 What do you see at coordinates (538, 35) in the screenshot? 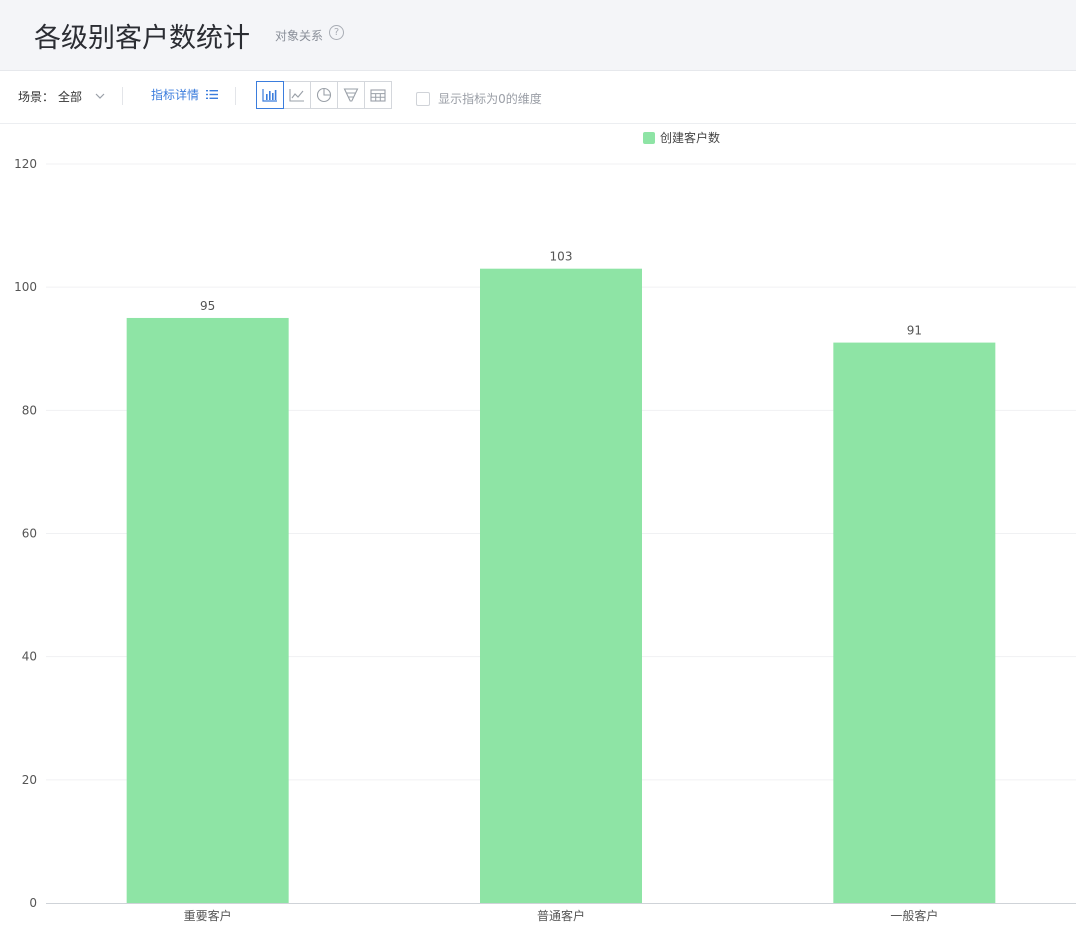
I see `page-header: 各级别客户数统计 对象关系 ?` at bounding box center [538, 35].